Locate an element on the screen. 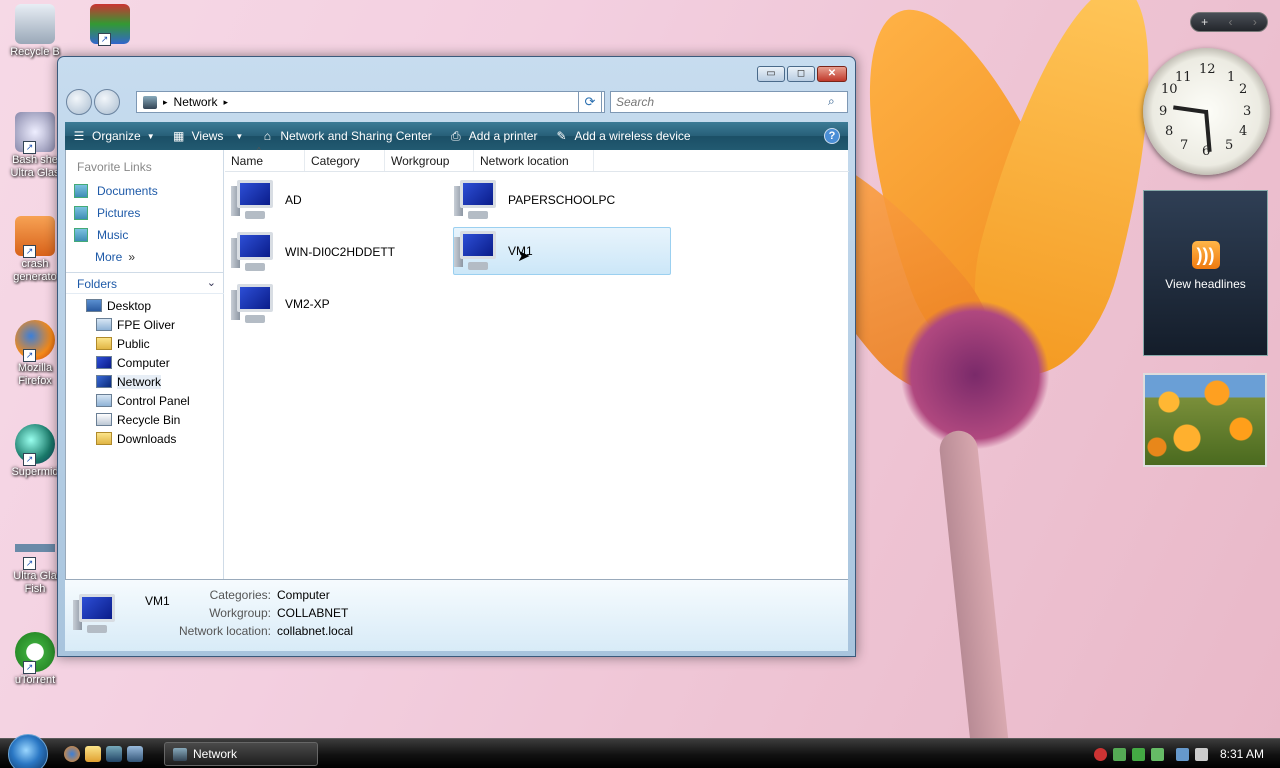 This screenshot has width=1280, height=768. favorite-link-pictures: Pictures is located at coordinates (144, 213).